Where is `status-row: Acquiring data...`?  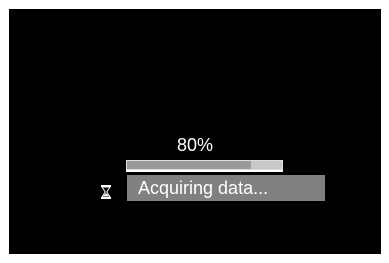 status-row: Acquiring data... is located at coordinates (212, 188).